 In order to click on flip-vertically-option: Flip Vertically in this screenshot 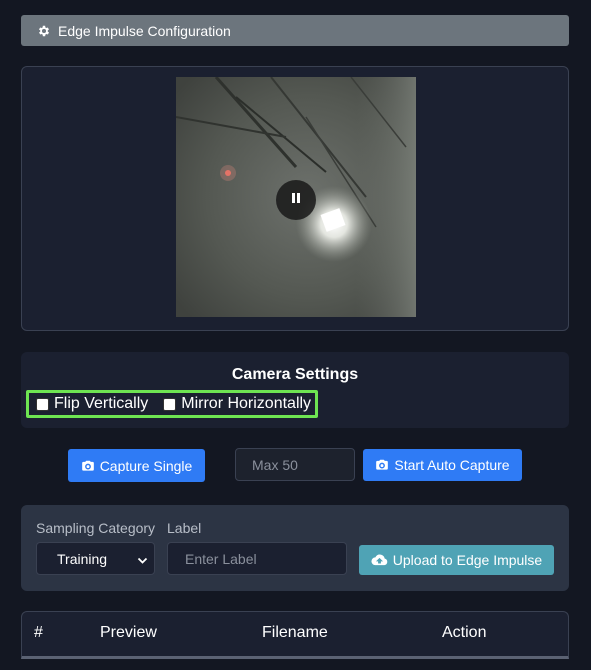, I will do `click(88, 404)`.